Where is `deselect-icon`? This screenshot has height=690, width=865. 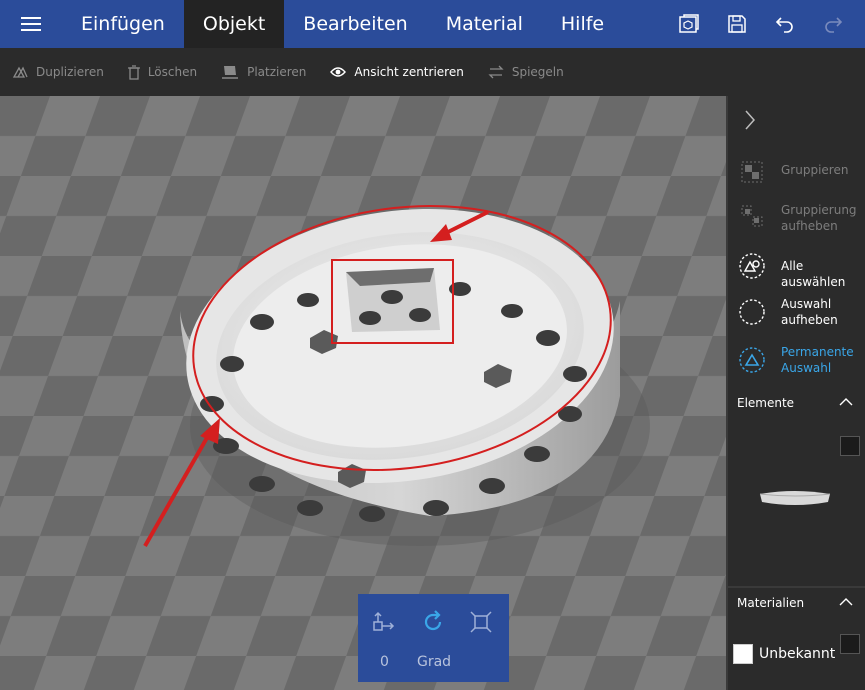 deselect-icon is located at coordinates (752, 312).